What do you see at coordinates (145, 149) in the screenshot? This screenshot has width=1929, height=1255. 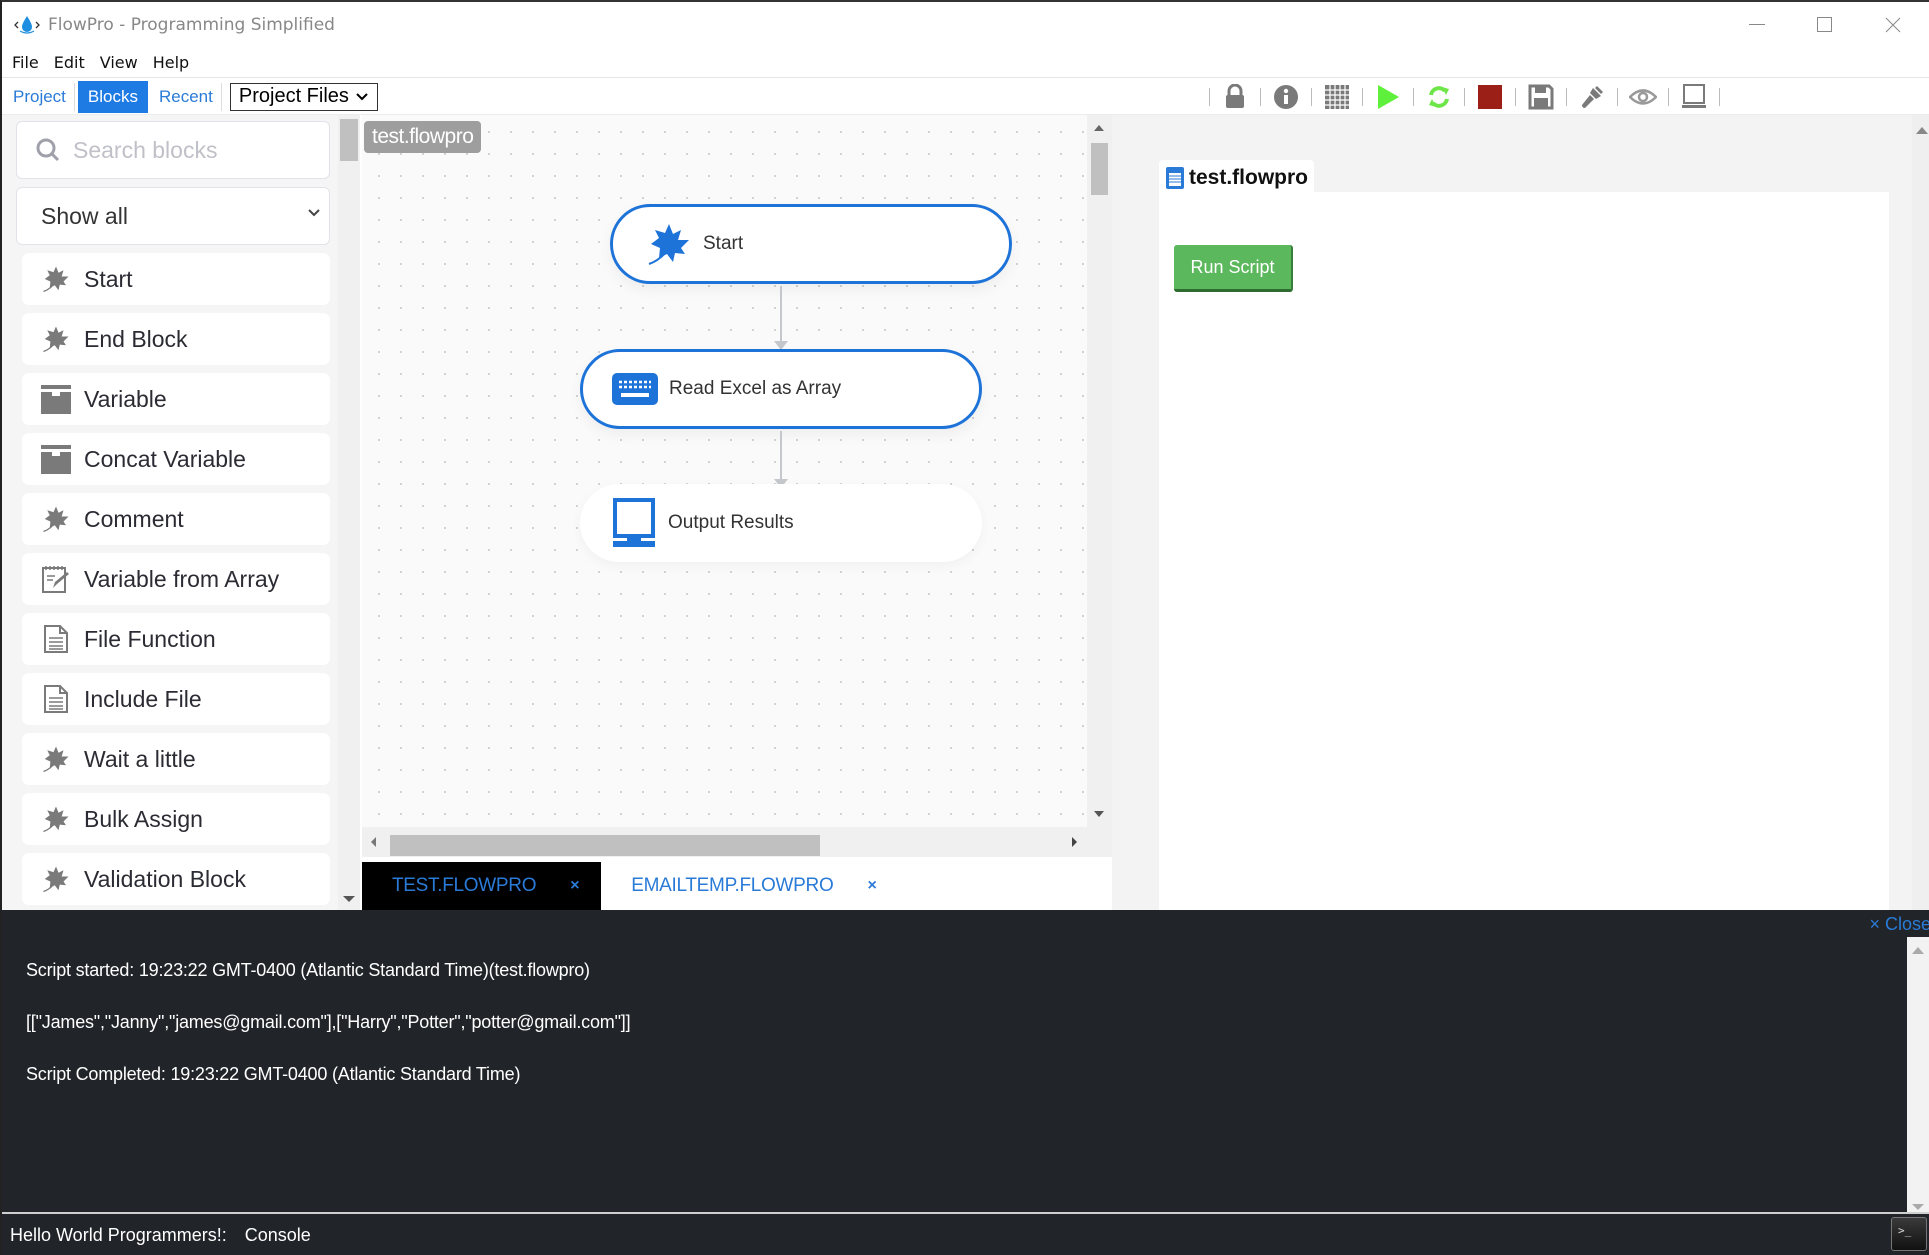 I see `search-placeholder: Search blocks` at bounding box center [145, 149].